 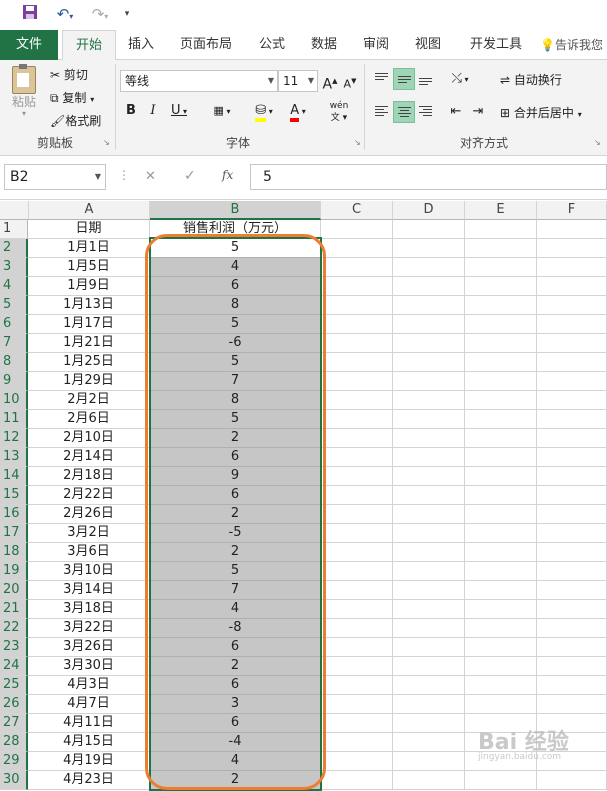 I want to click on row-header: 13, so click(x=14, y=457).